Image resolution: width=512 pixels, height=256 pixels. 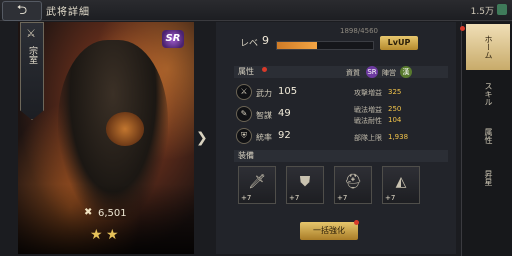 What do you see at coordinates (368, 121) in the screenshot?
I see `sub-stat-name: 戦法耐性` at bounding box center [368, 121].